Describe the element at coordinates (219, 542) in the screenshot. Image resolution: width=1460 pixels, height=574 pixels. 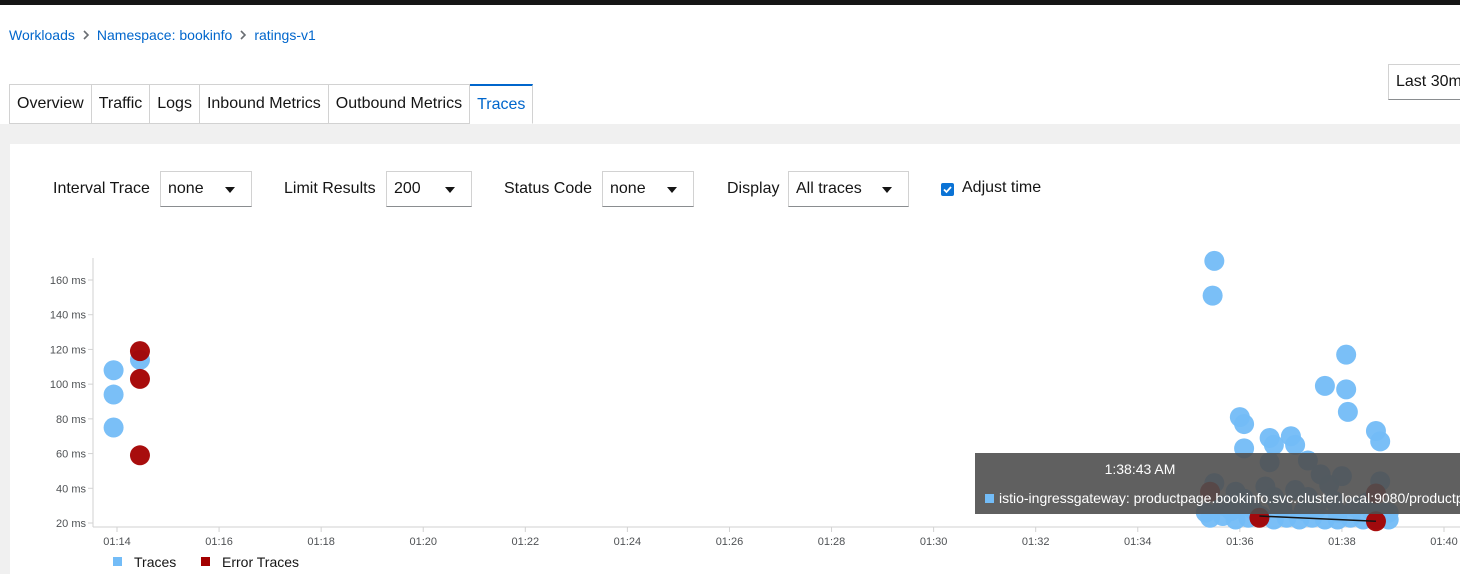
I see `x-tick-label: 01:16` at that location.